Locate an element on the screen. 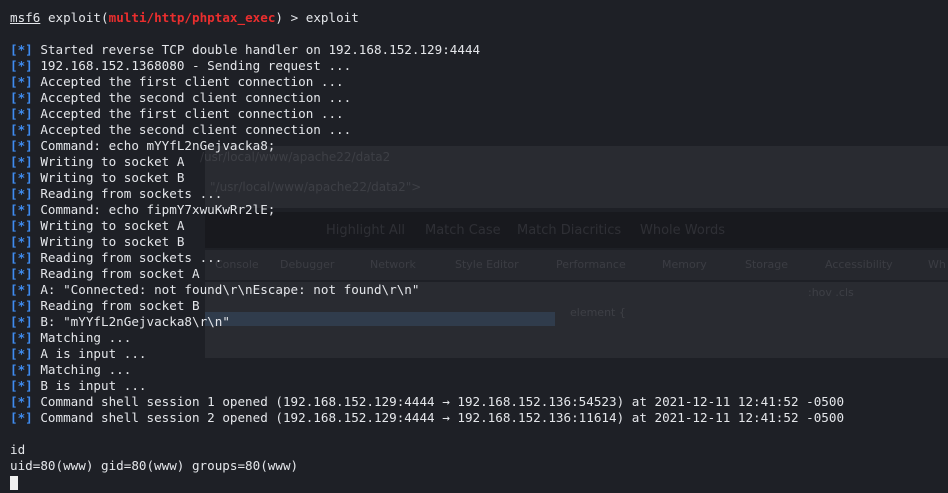  shell-command-line: id is located at coordinates (18, 449).